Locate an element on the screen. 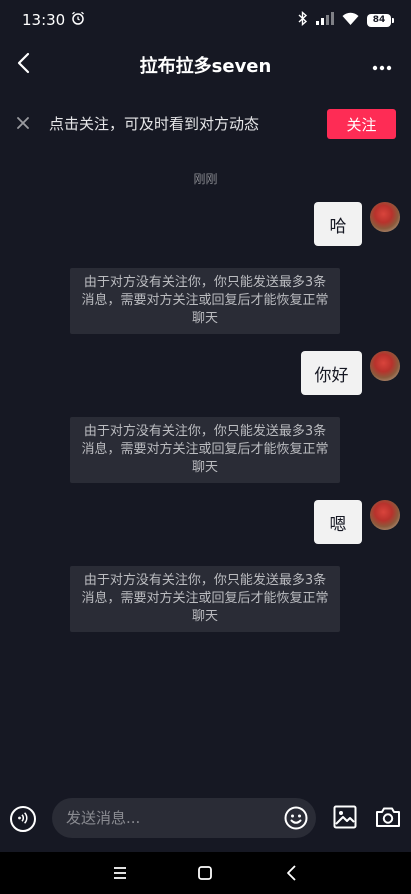 Image resolution: width=411 pixels, height=894 pixels. more-dots-icon is located at coordinates (382, 65).